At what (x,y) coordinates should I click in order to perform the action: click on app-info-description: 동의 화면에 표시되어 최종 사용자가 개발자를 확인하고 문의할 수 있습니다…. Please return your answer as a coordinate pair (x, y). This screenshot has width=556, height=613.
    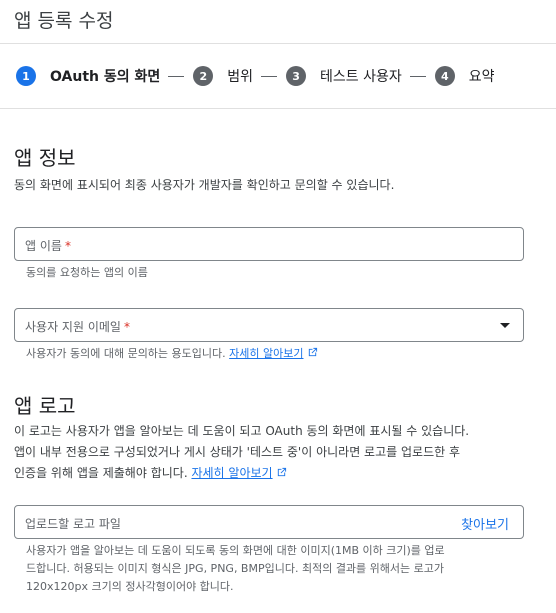
    Looking at the image, I should click on (204, 185).